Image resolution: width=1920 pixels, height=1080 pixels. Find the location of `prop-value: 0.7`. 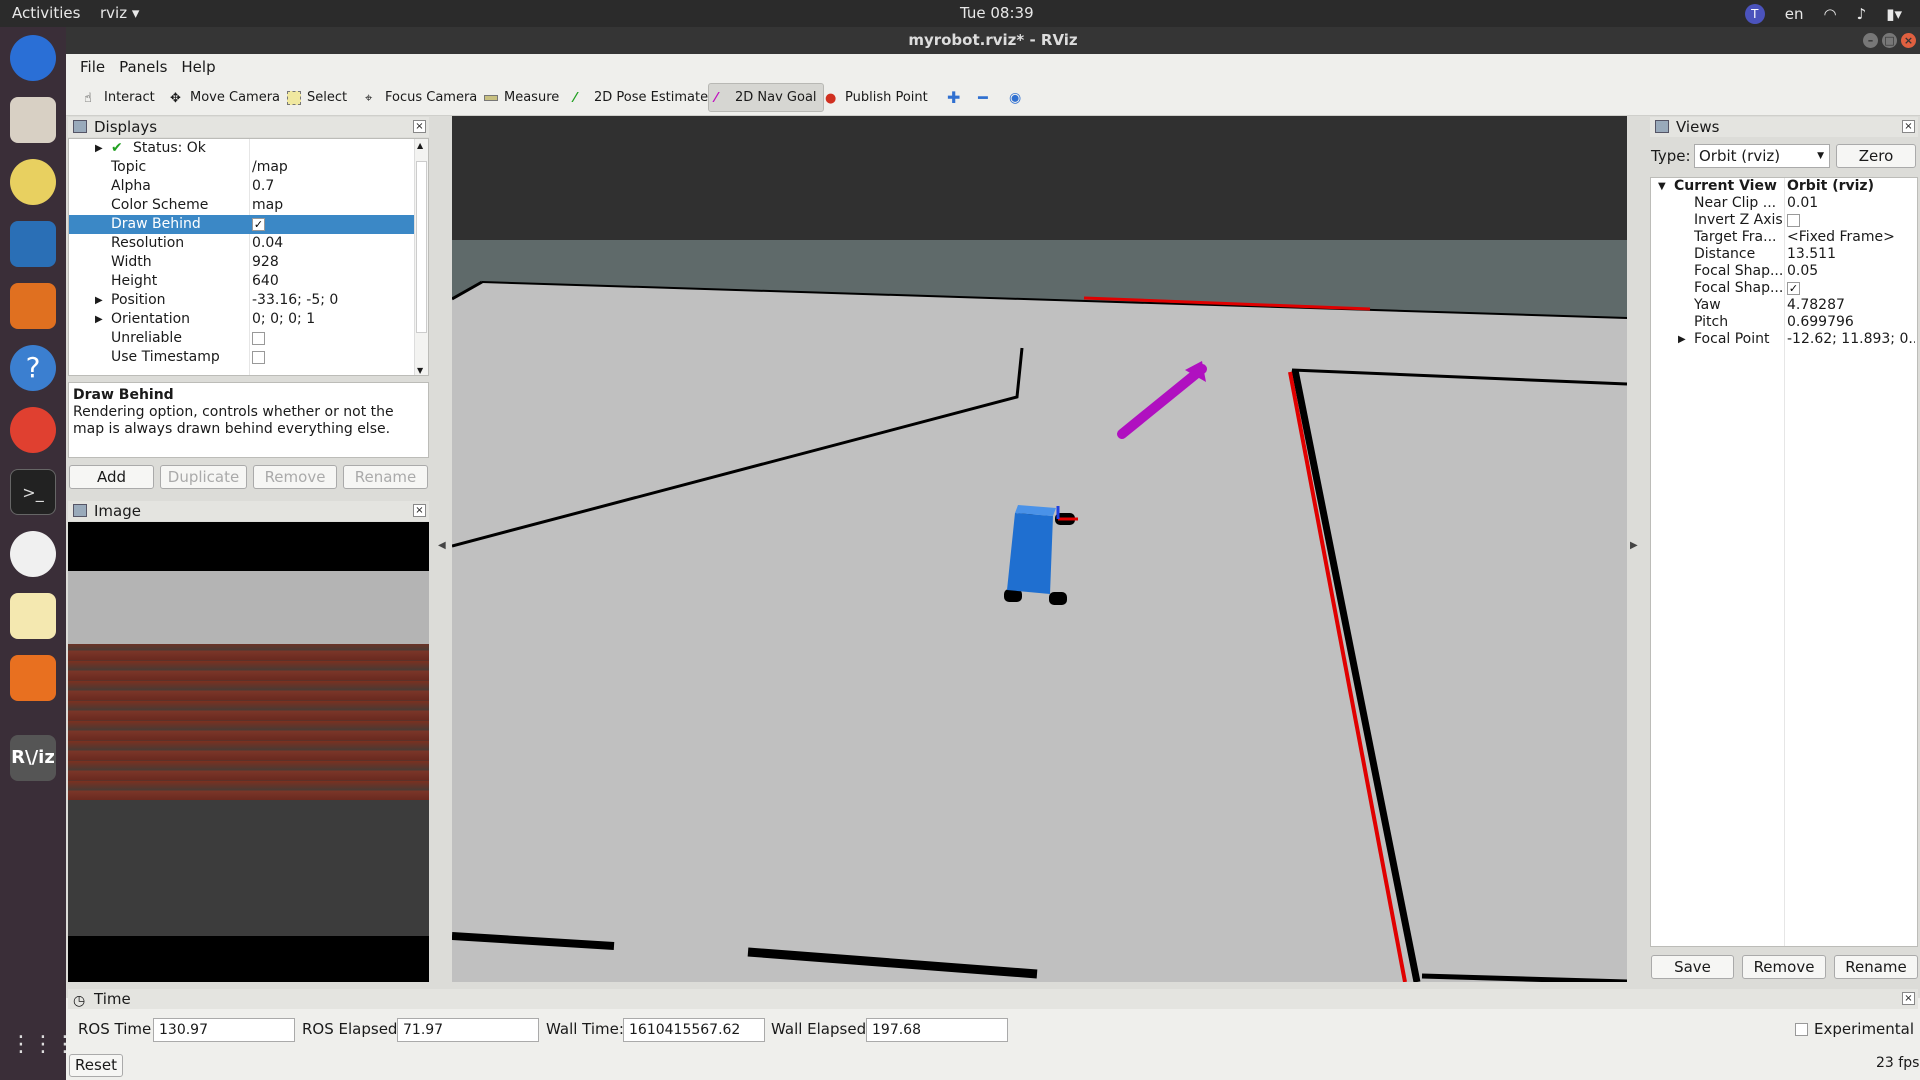

prop-value: 0.7 is located at coordinates (263, 186).